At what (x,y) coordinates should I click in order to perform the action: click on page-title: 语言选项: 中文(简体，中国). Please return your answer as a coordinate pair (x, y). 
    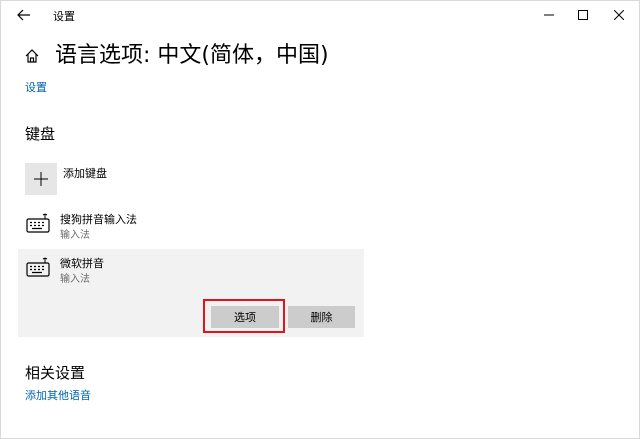
    Looking at the image, I should click on (192, 55).